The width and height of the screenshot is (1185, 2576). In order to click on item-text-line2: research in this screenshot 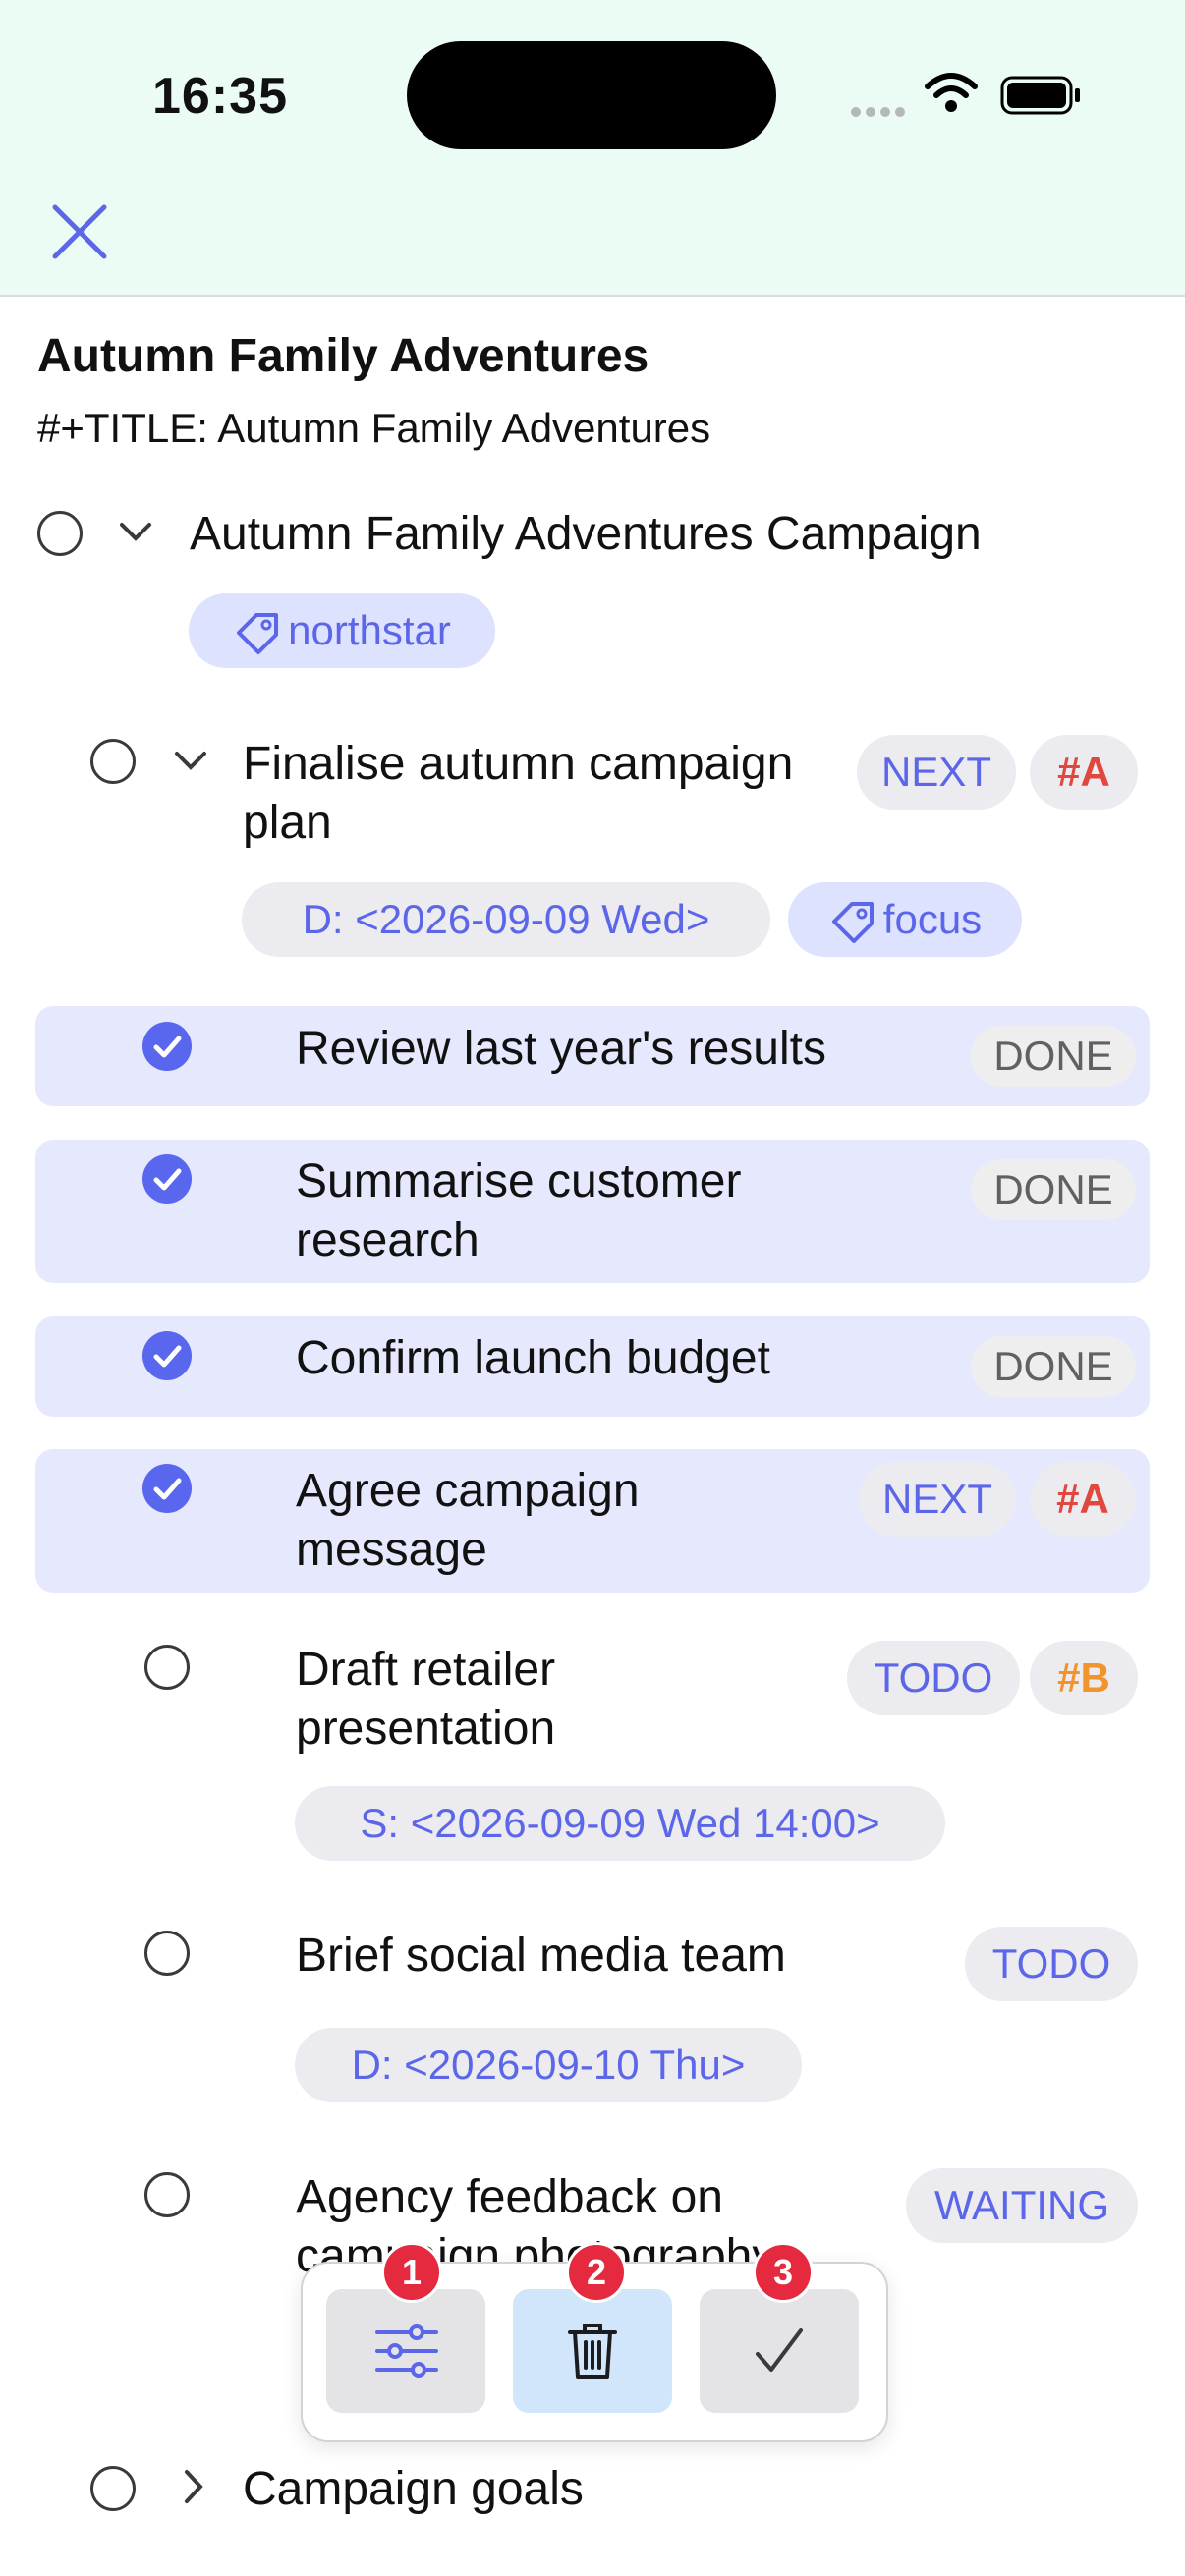, I will do `click(388, 1240)`.